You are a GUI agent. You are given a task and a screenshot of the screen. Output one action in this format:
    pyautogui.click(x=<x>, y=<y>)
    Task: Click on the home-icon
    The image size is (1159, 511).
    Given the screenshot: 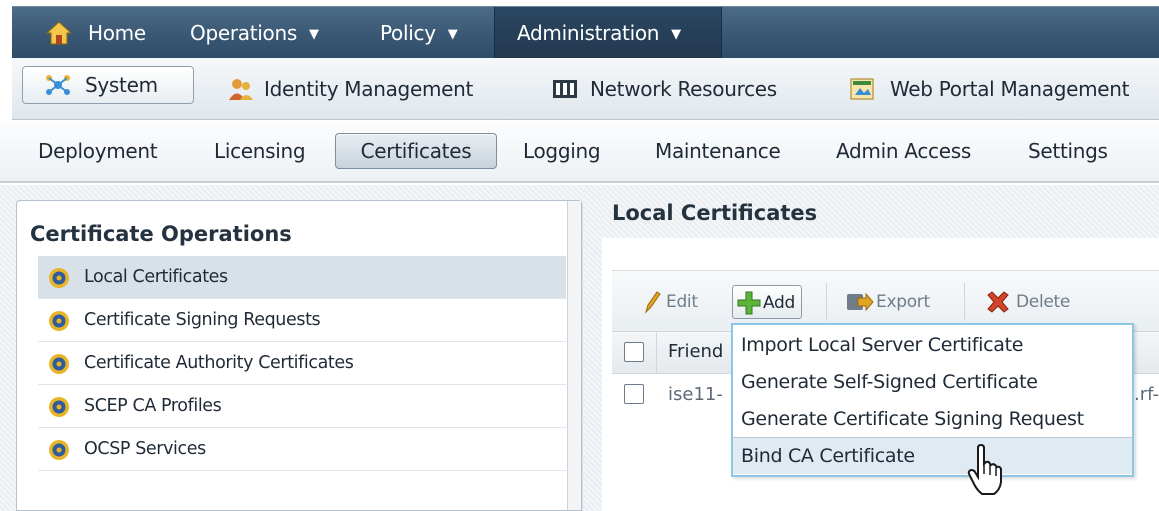 What is the action you would take?
    pyautogui.click(x=59, y=33)
    